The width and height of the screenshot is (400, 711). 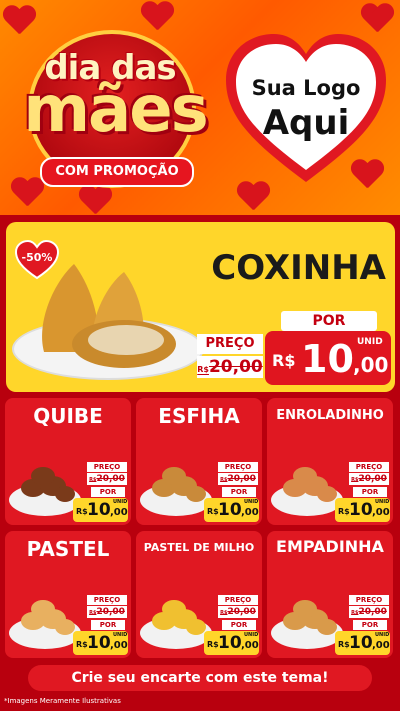 What do you see at coordinates (68, 461) in the screenshot?
I see `product-card: QUIBE PREÇO R$20,00 POR R$ 10,00 UNID` at bounding box center [68, 461].